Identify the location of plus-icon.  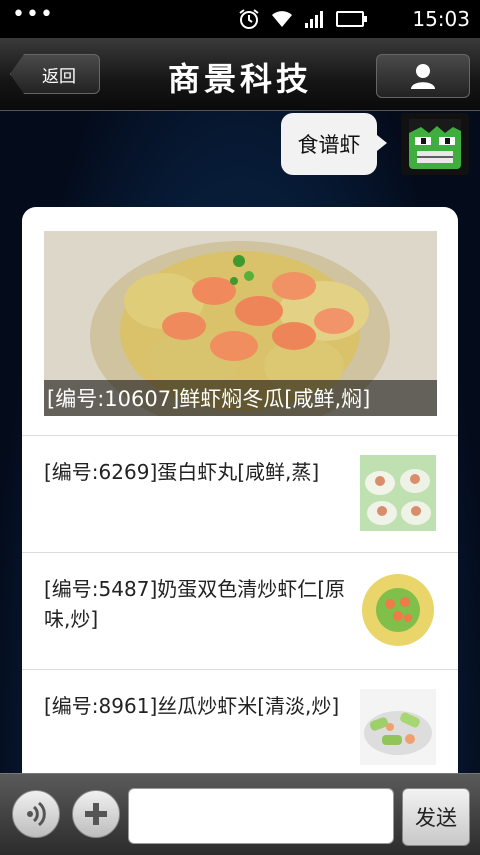
(96, 814).